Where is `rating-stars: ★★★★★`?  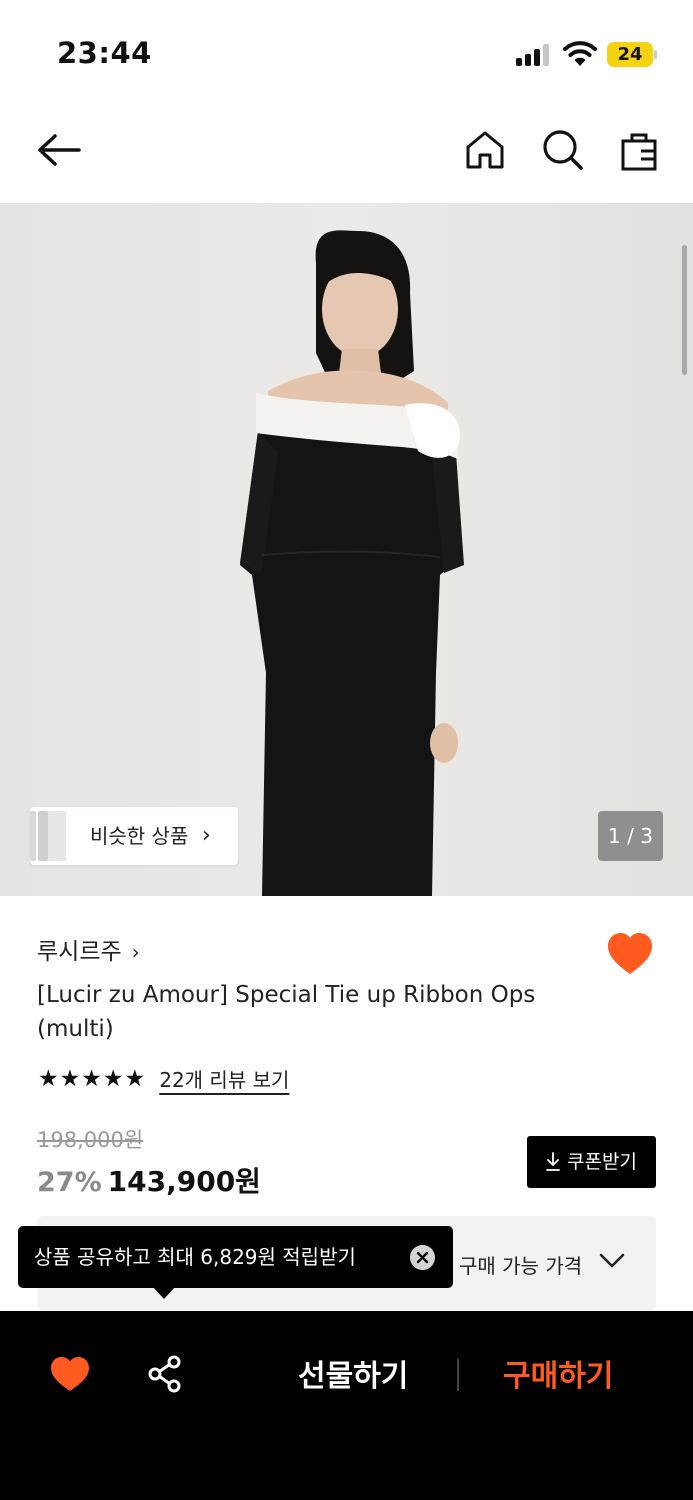 rating-stars: ★★★★★ is located at coordinates (92, 1079).